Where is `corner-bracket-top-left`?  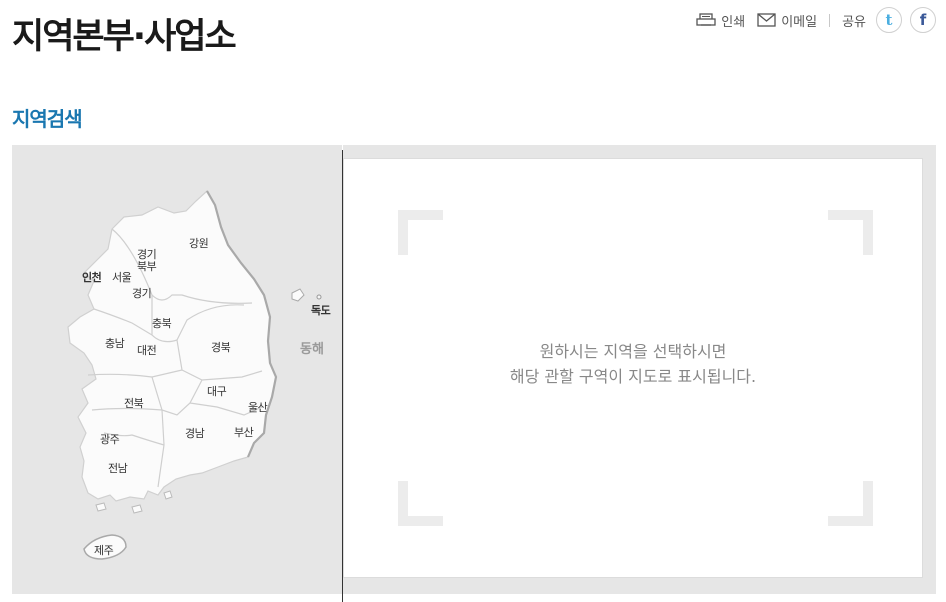 corner-bracket-top-left is located at coordinates (420, 232).